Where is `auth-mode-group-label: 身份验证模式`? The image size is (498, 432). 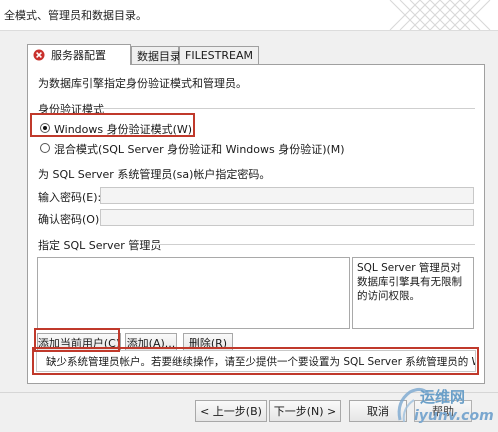 auth-mode-group-label: 身份验证模式 is located at coordinates (71, 109).